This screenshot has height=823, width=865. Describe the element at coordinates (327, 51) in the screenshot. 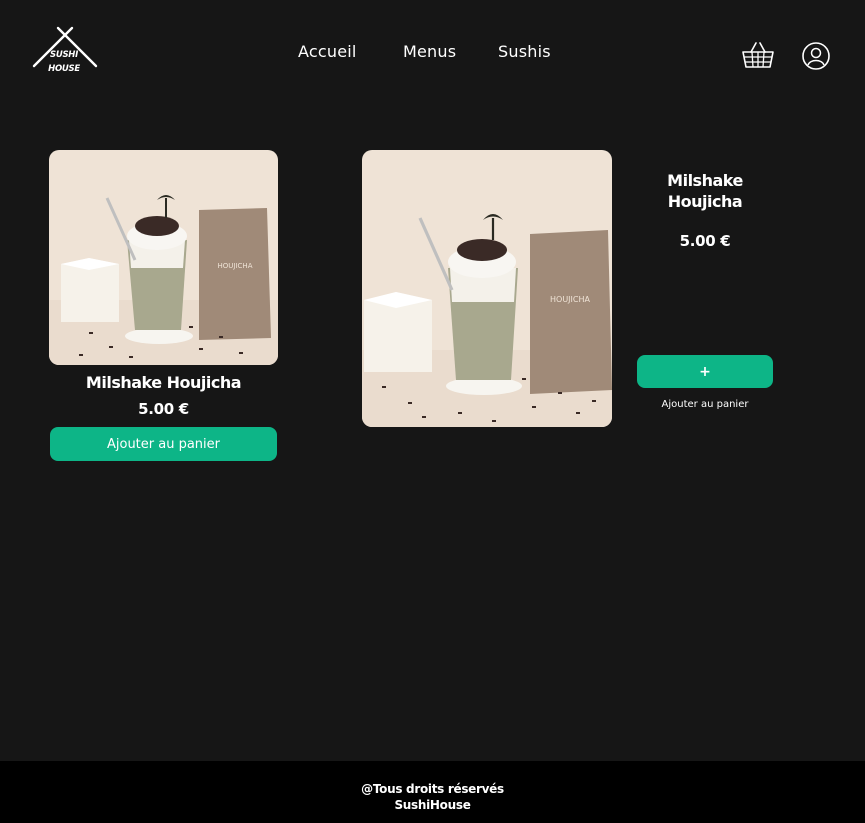

I see `nav-accueil: Accueil` at that location.